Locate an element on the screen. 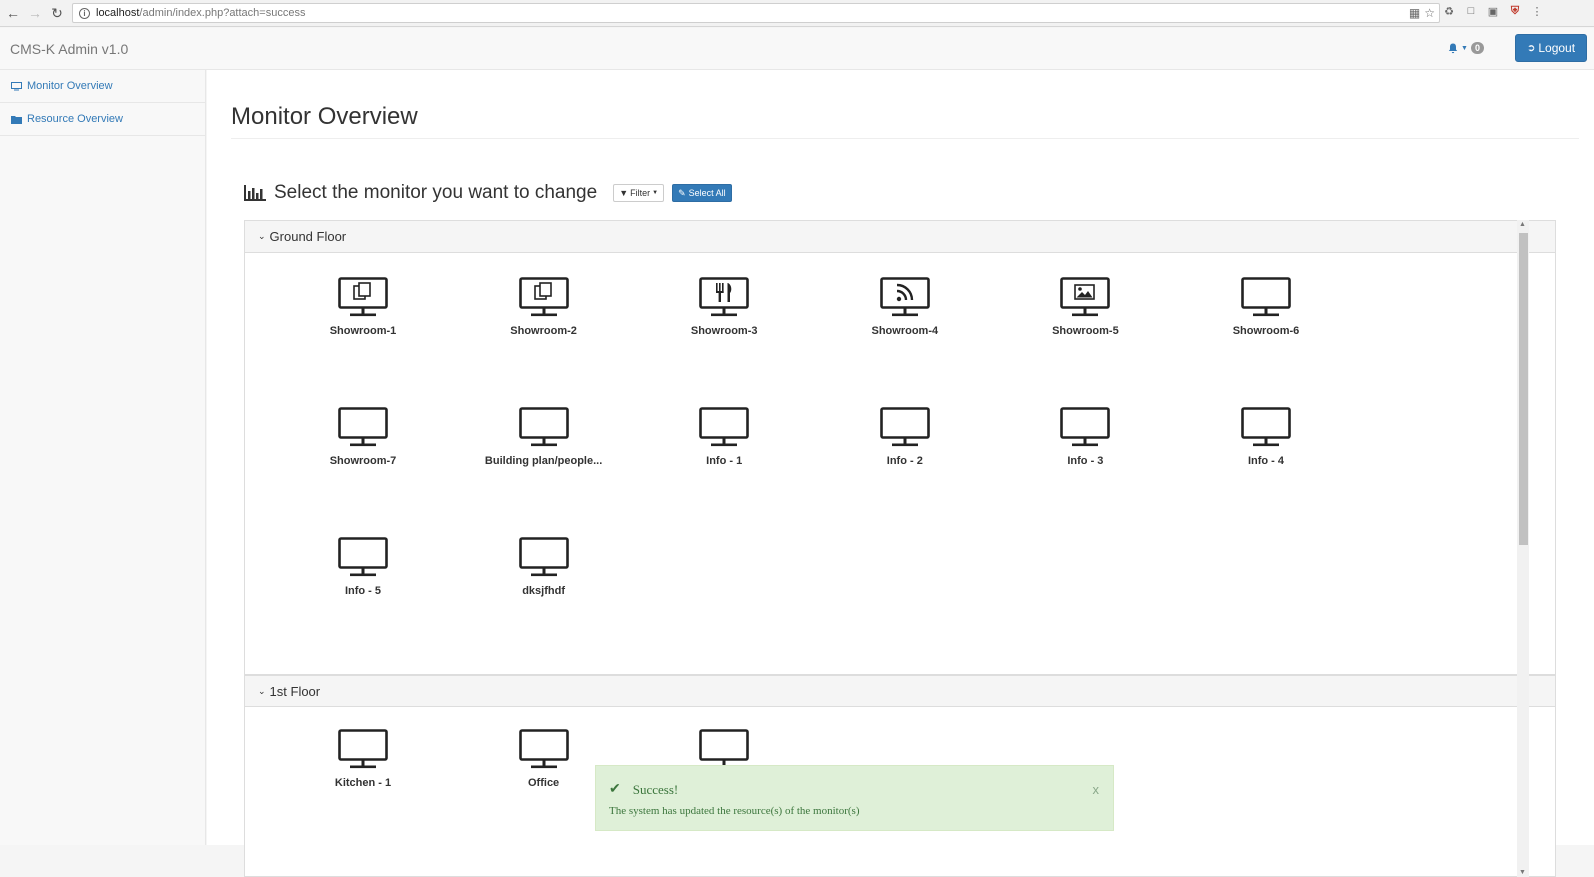 This screenshot has height=877, width=1594. checkmark-icon: ✔ is located at coordinates (615, 789).